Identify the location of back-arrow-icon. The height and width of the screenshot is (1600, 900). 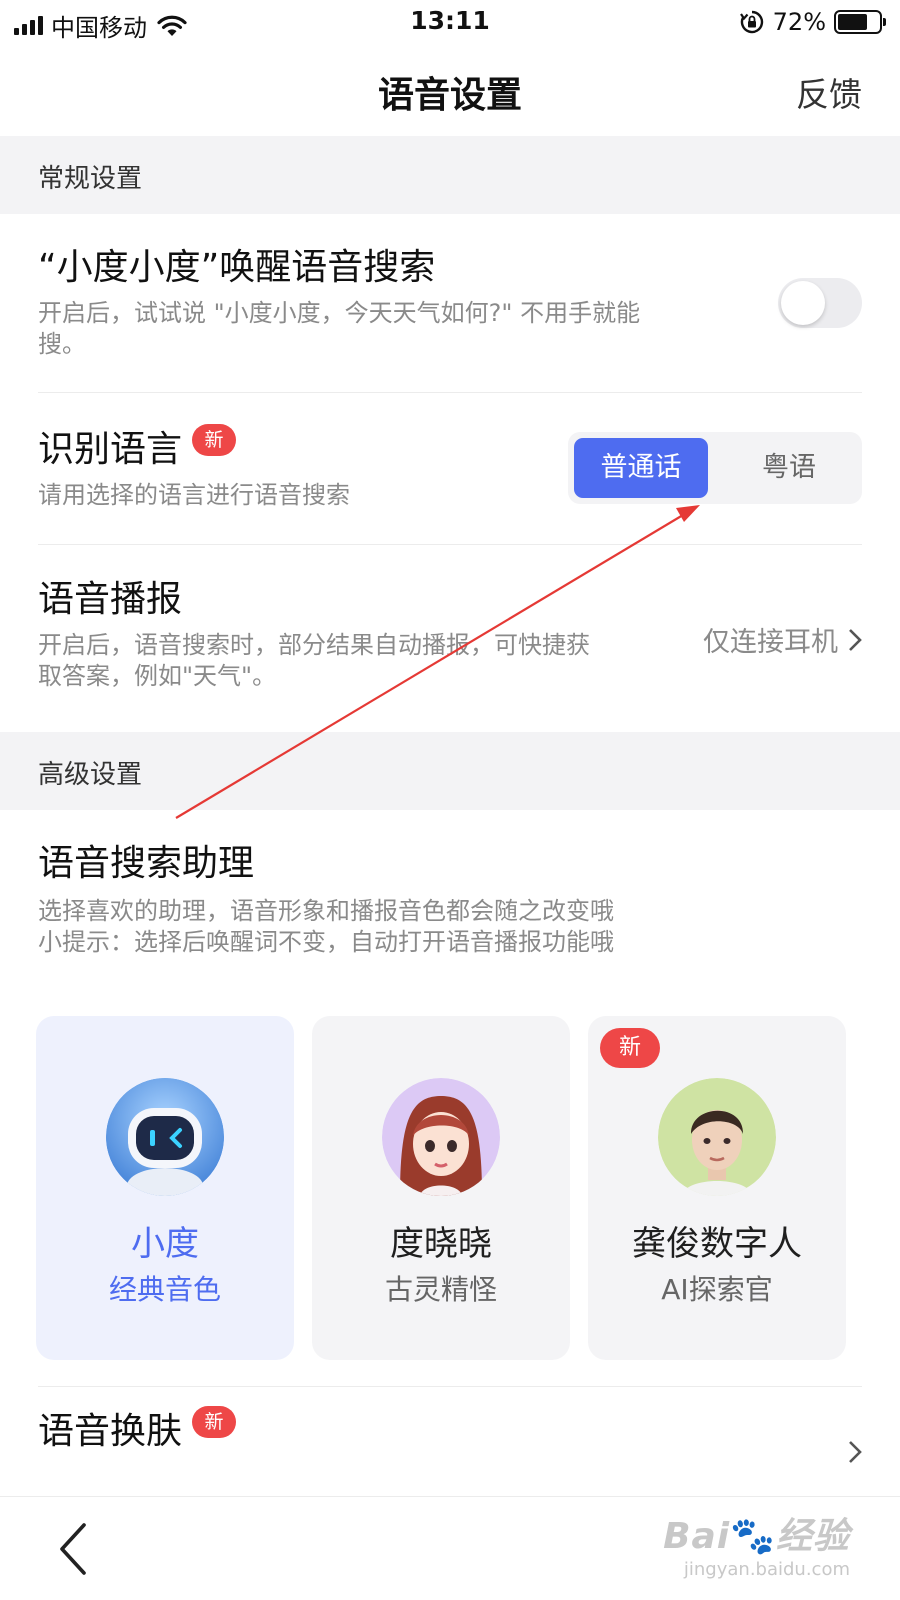
(75, 1549).